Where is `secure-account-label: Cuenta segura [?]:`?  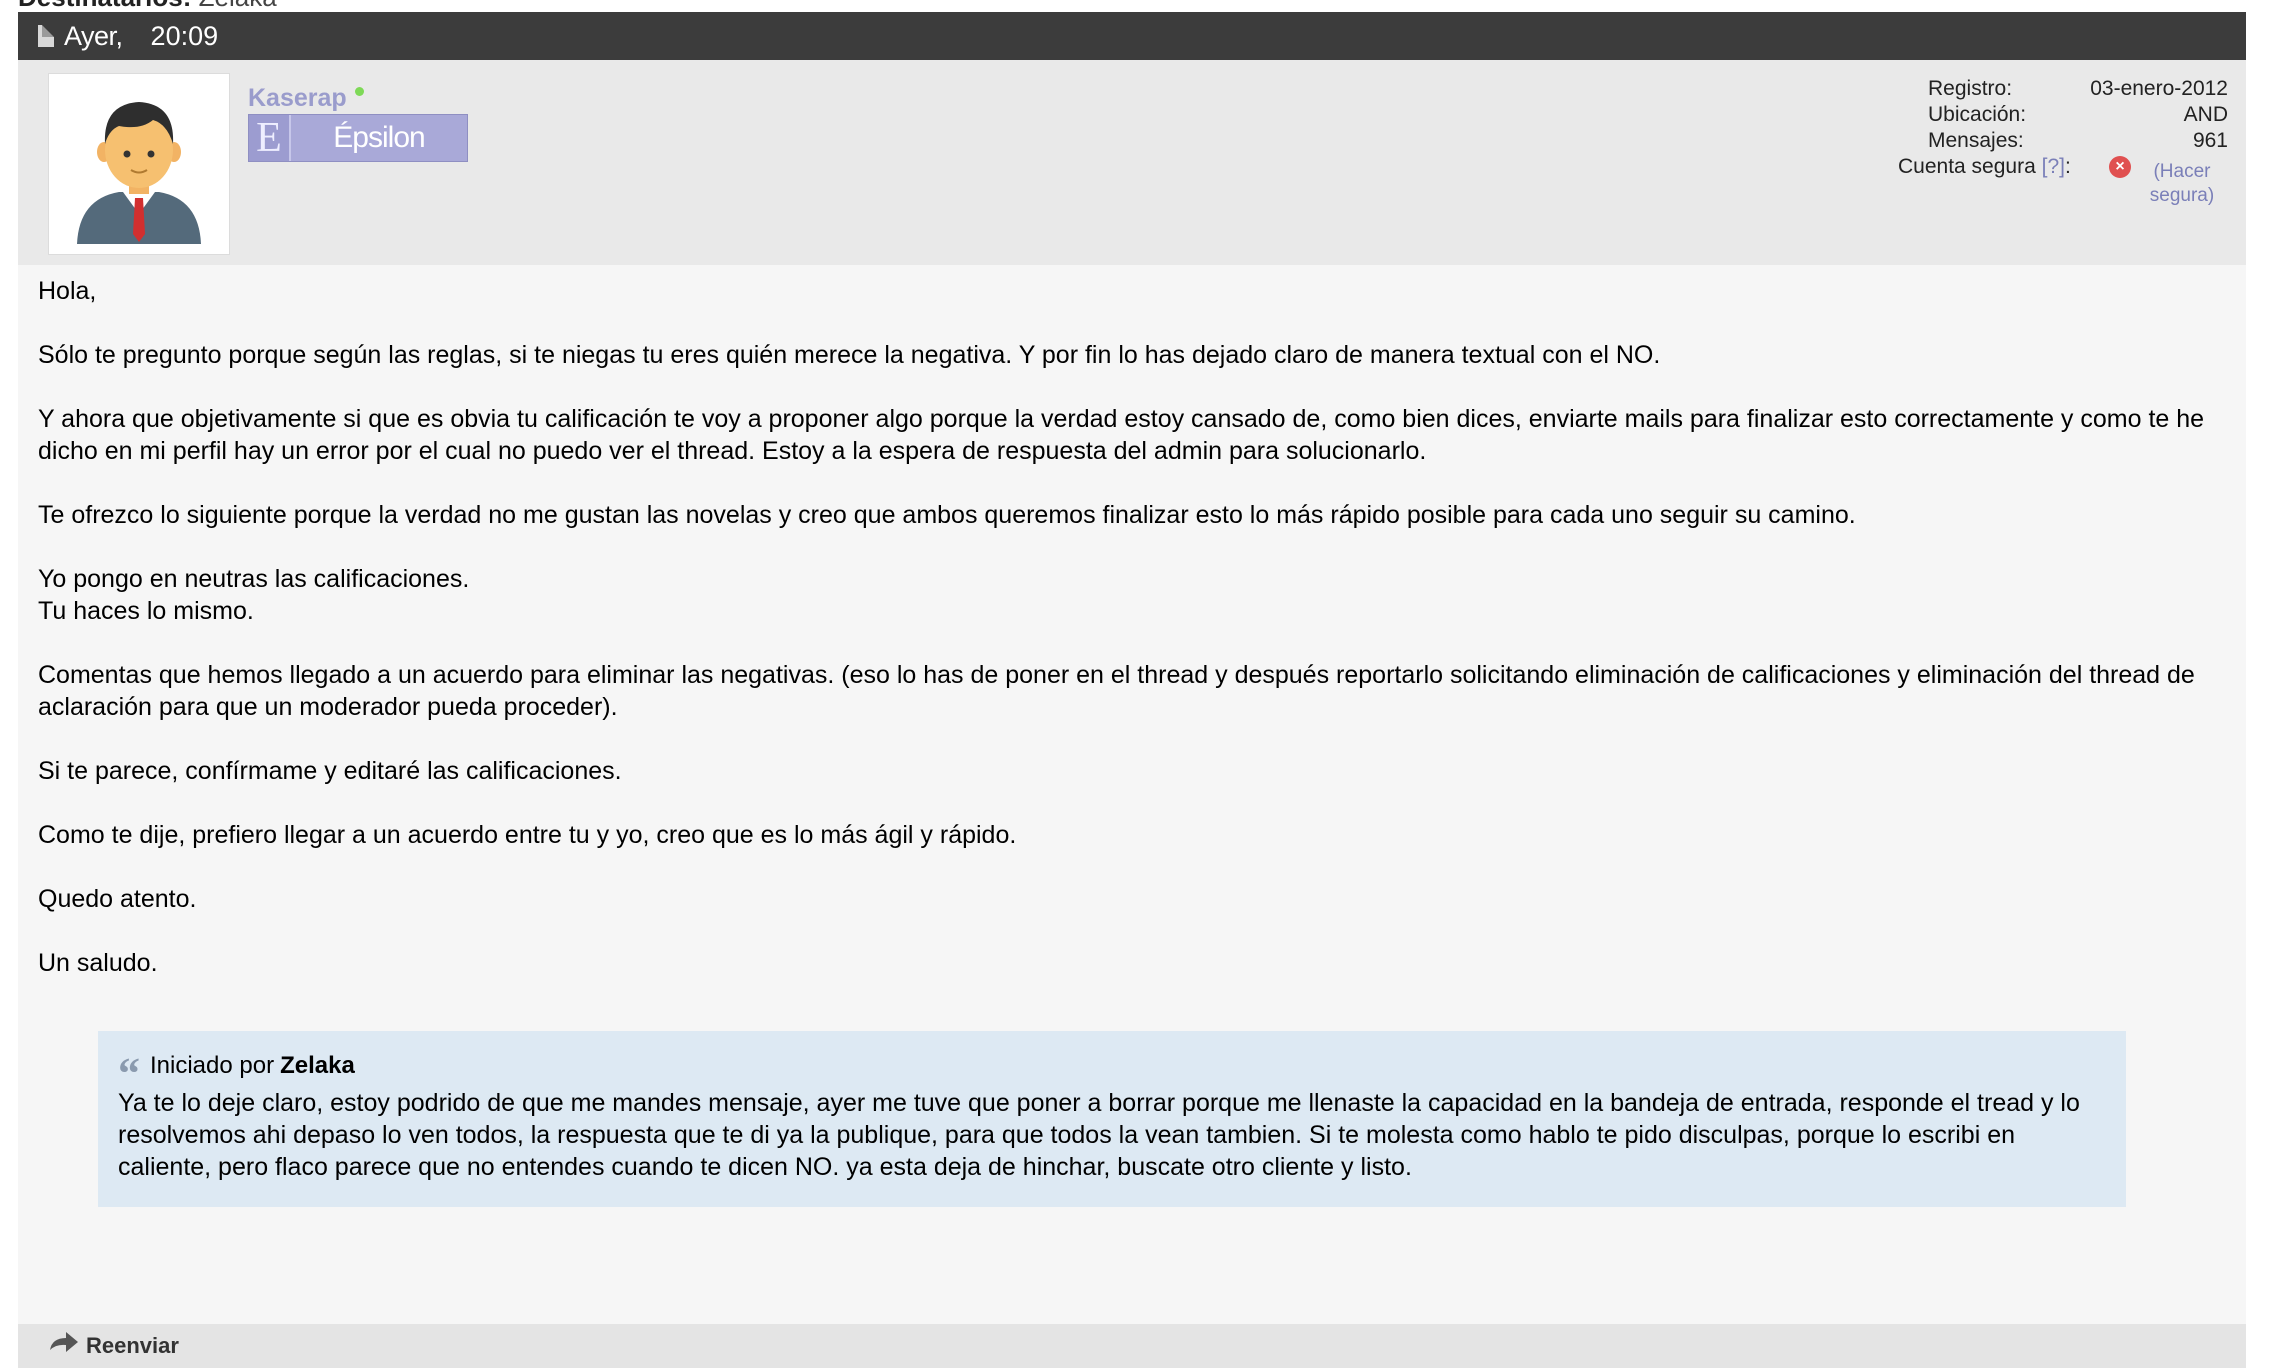
secure-account-label: Cuenta segura [?]: is located at coordinates (1984, 167).